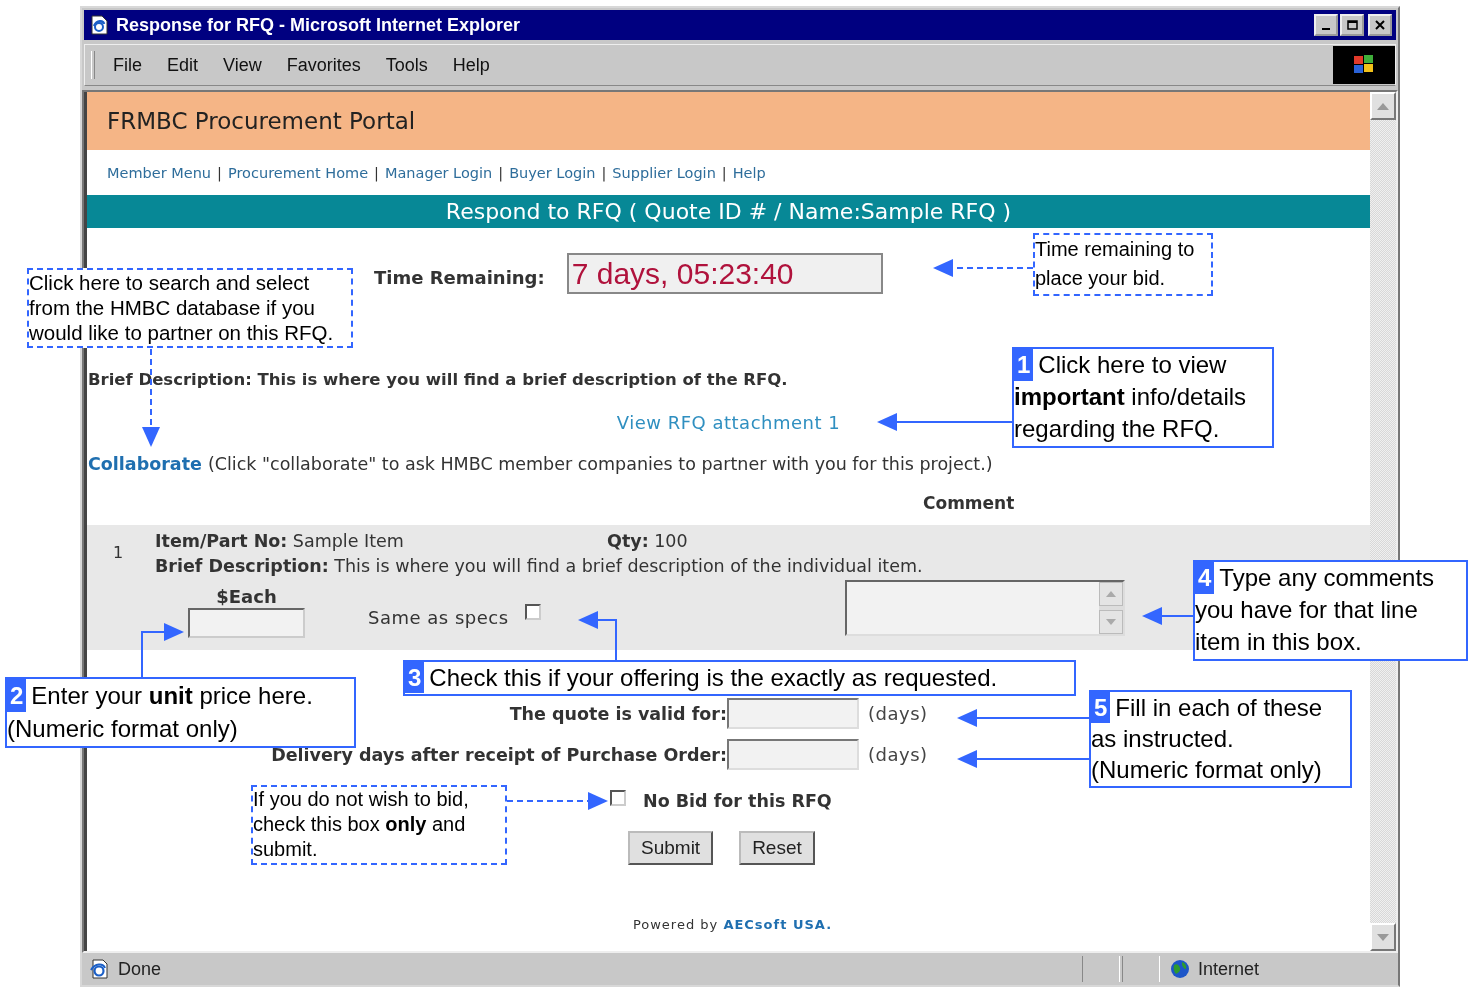 The image size is (1479, 987). I want to click on callout-text: would like to partner on this RFQ., so click(181, 332).